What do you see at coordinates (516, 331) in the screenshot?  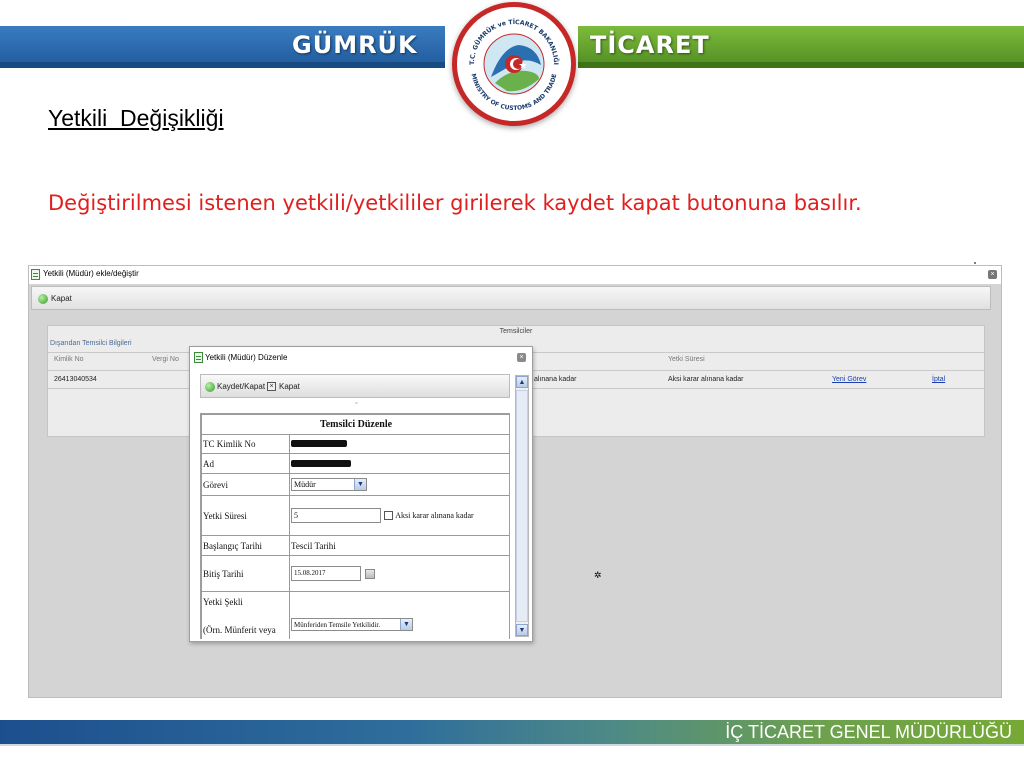 I see `panel-header: Temsilciler` at bounding box center [516, 331].